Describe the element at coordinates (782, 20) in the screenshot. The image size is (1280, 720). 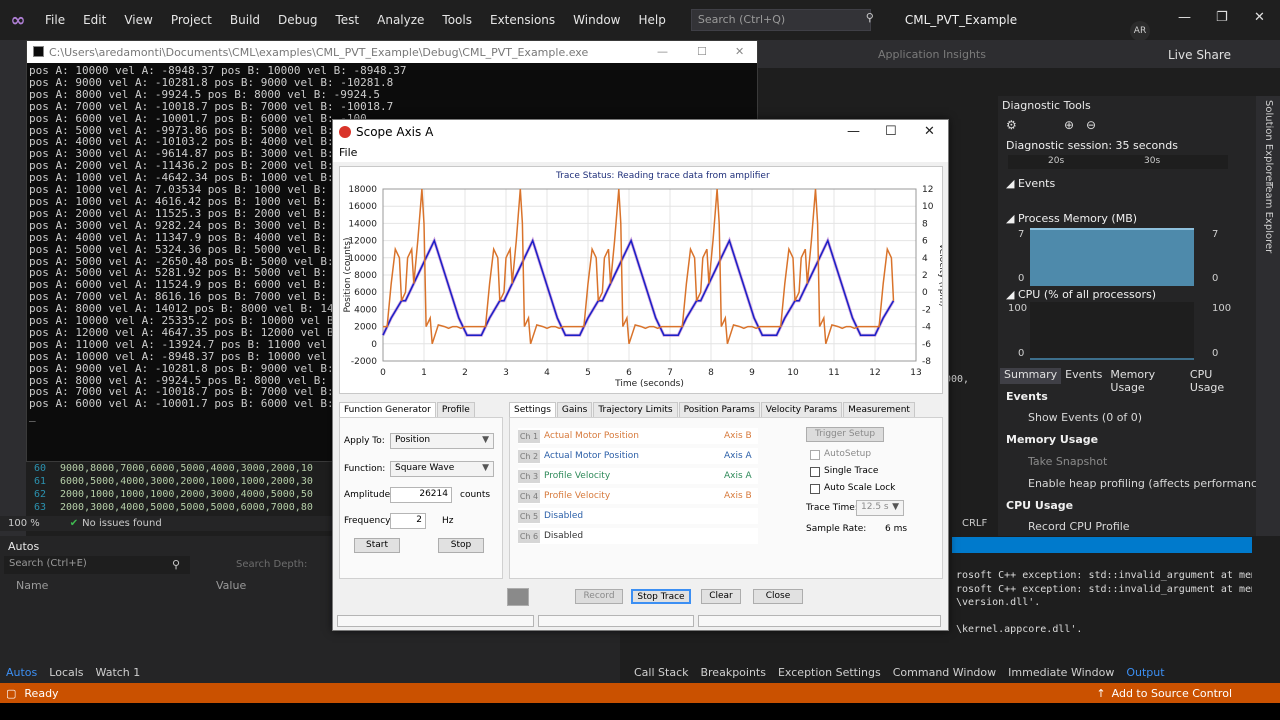
I see `vs-search-input: Search (Ctrl+Q) ⚲` at that location.